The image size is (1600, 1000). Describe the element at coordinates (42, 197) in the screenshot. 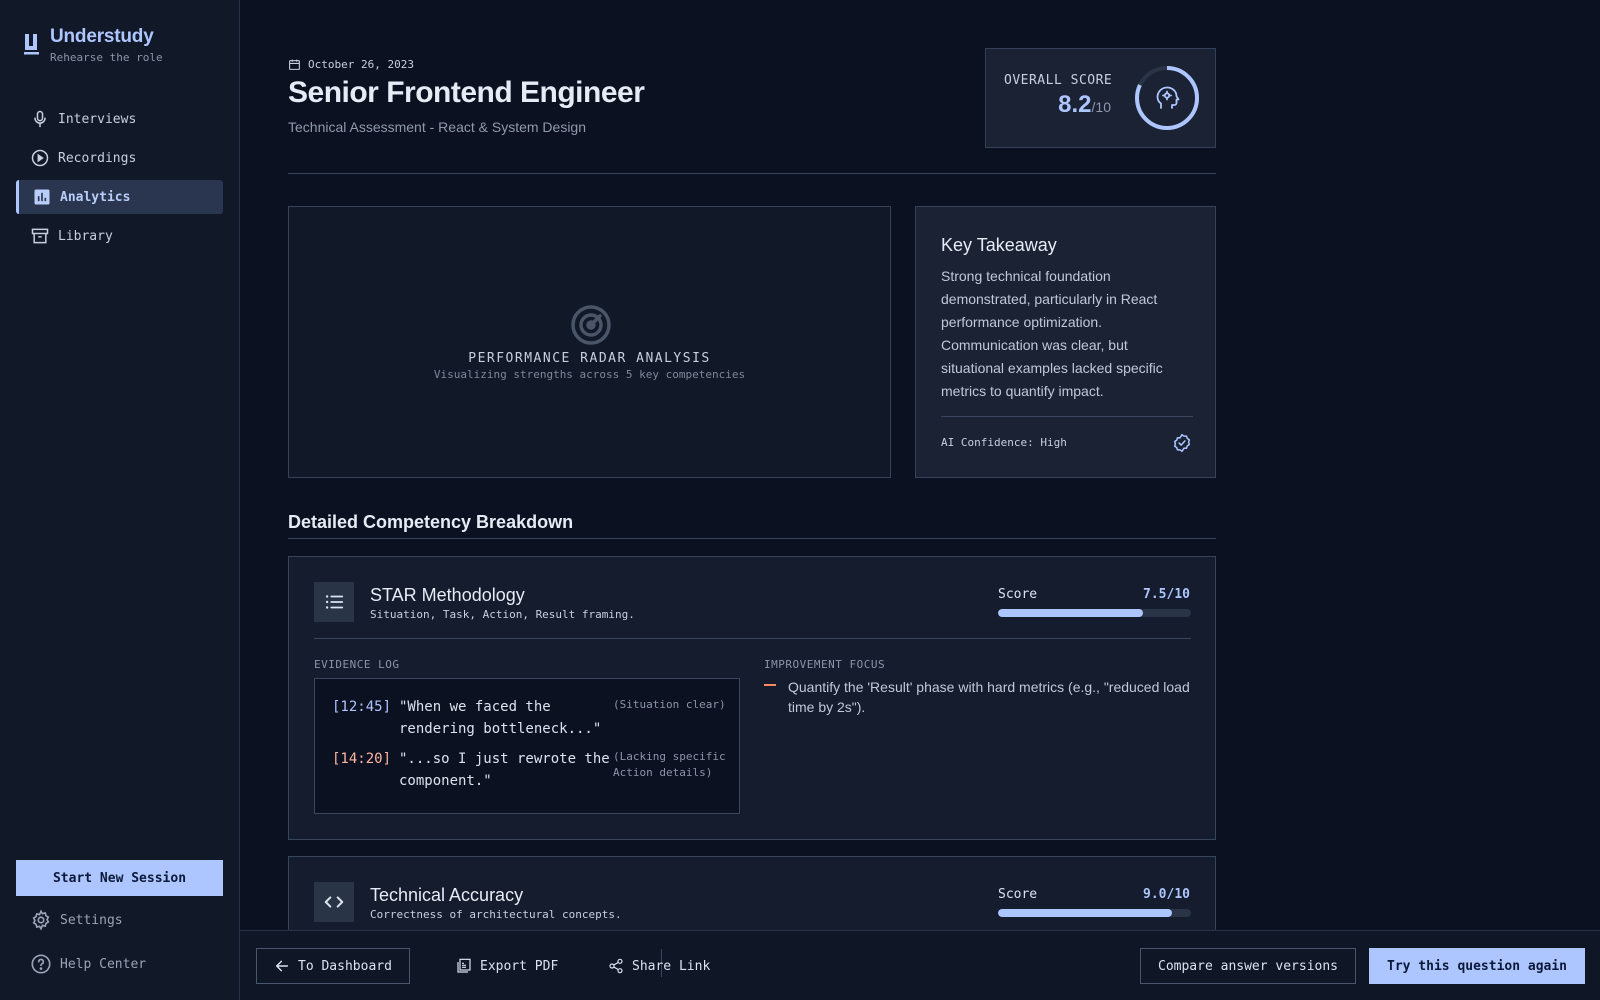

I see `bar-chart-icon` at that location.